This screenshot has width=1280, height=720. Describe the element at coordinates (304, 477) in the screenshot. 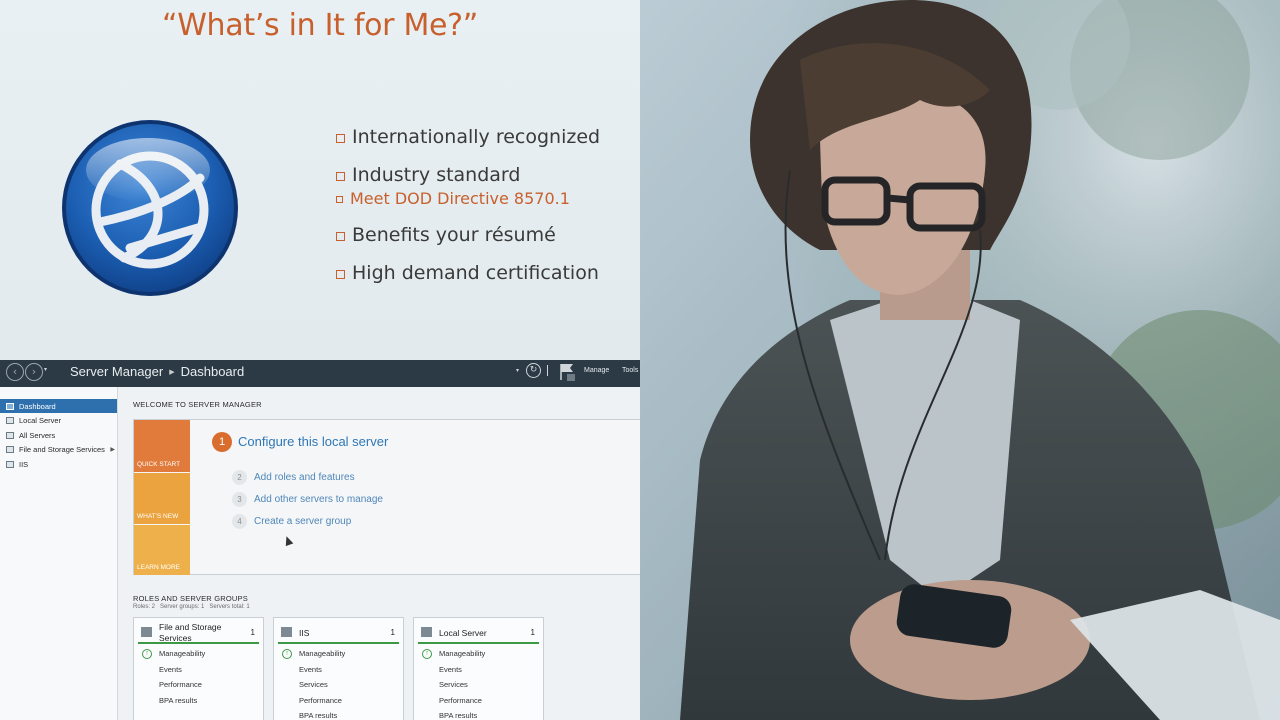

I see `step-link: Add roles and features` at that location.